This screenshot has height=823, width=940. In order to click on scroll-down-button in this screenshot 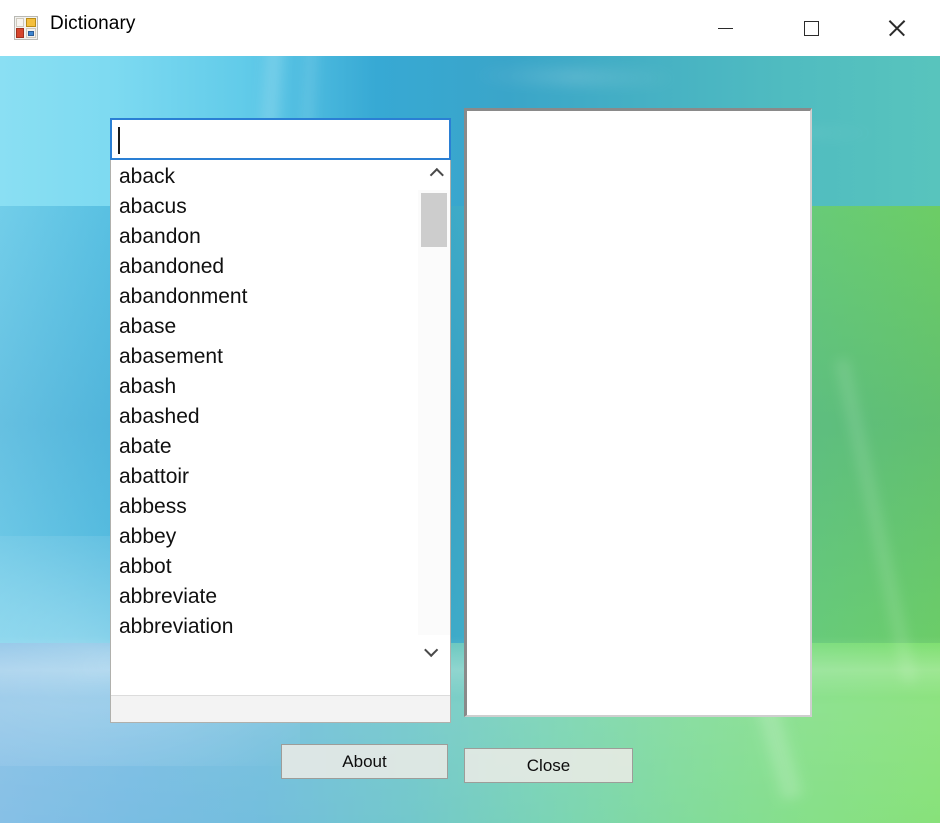, I will do `click(434, 650)`.